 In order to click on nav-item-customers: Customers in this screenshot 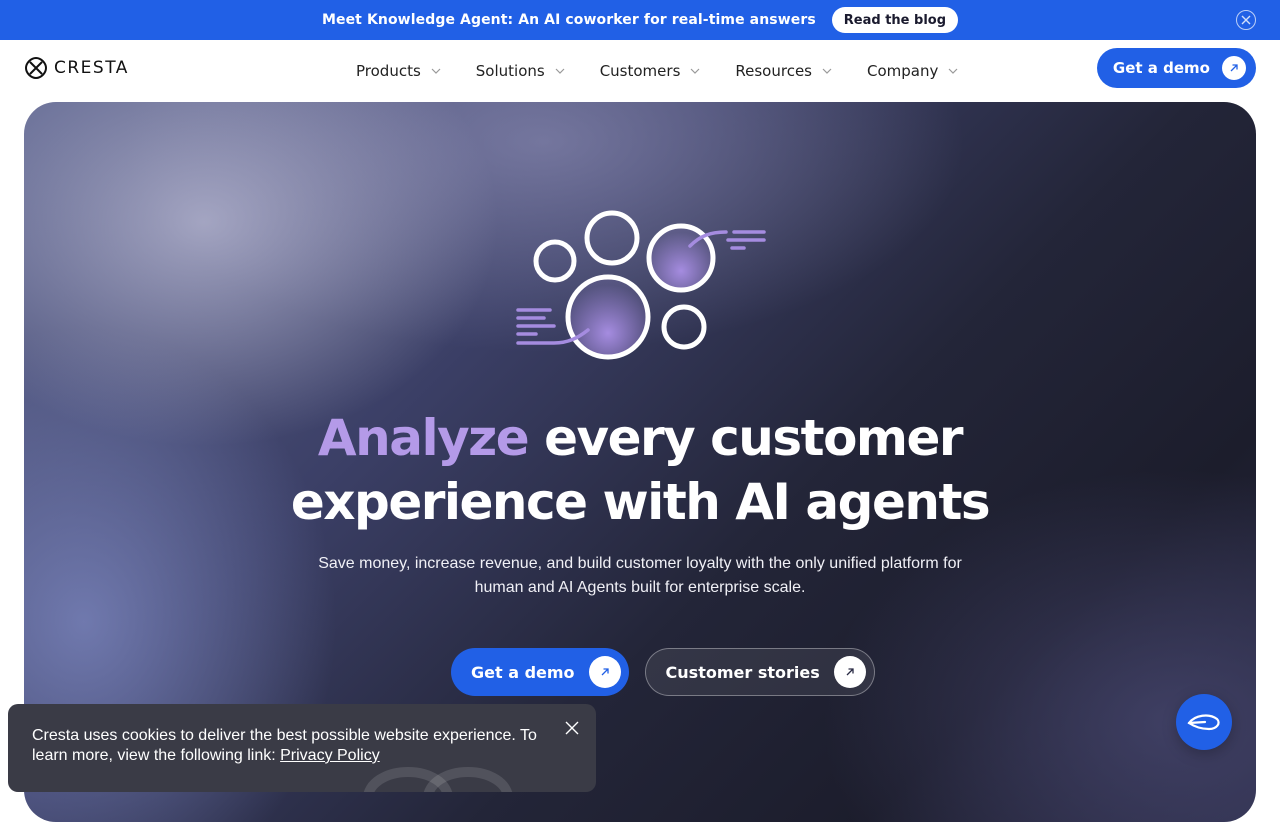, I will do `click(650, 71)`.